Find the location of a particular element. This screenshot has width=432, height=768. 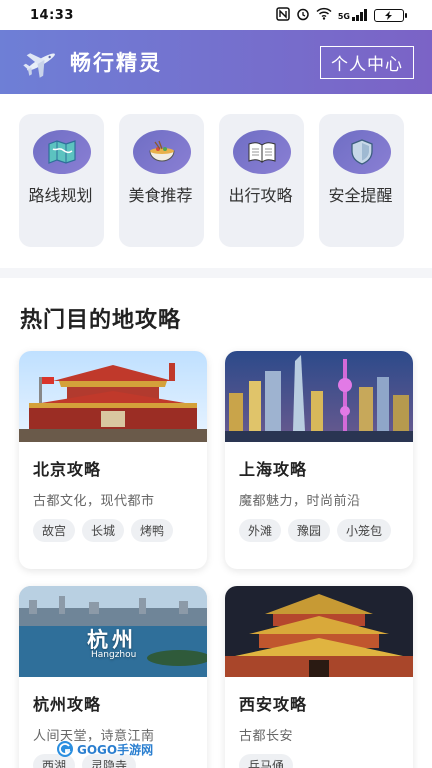

network-type: 5G is located at coordinates (343, 16).